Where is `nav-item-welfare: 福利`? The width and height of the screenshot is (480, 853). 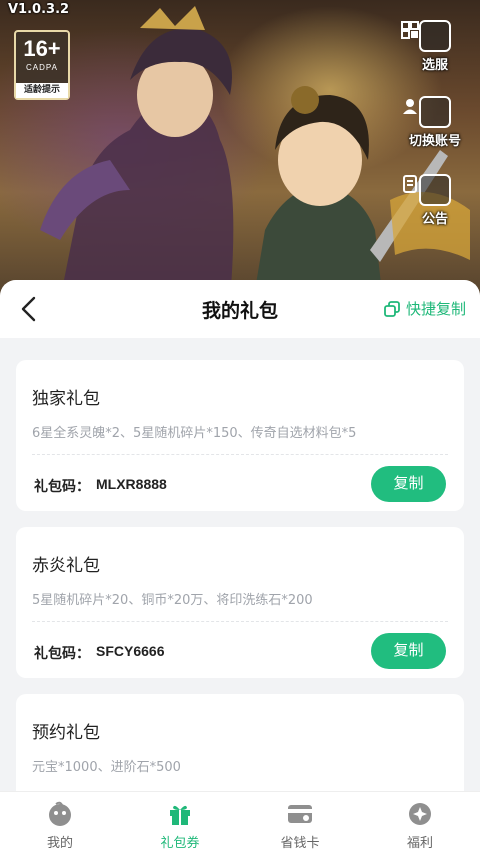 nav-item-welfare: 福利 is located at coordinates (420, 822).